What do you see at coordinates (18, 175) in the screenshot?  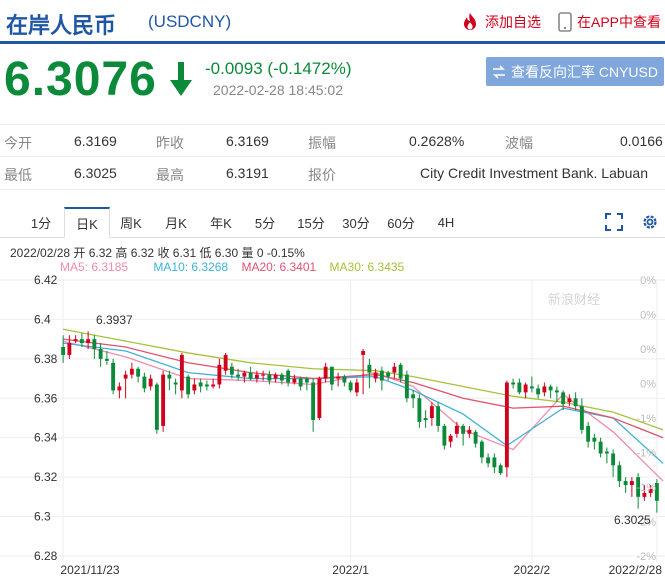 I see `low-label: 最低` at bounding box center [18, 175].